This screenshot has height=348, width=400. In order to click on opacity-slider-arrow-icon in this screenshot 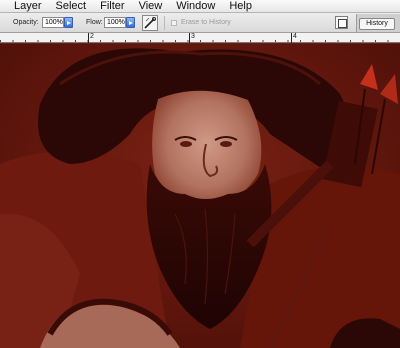, I will do `click(68, 22)`.